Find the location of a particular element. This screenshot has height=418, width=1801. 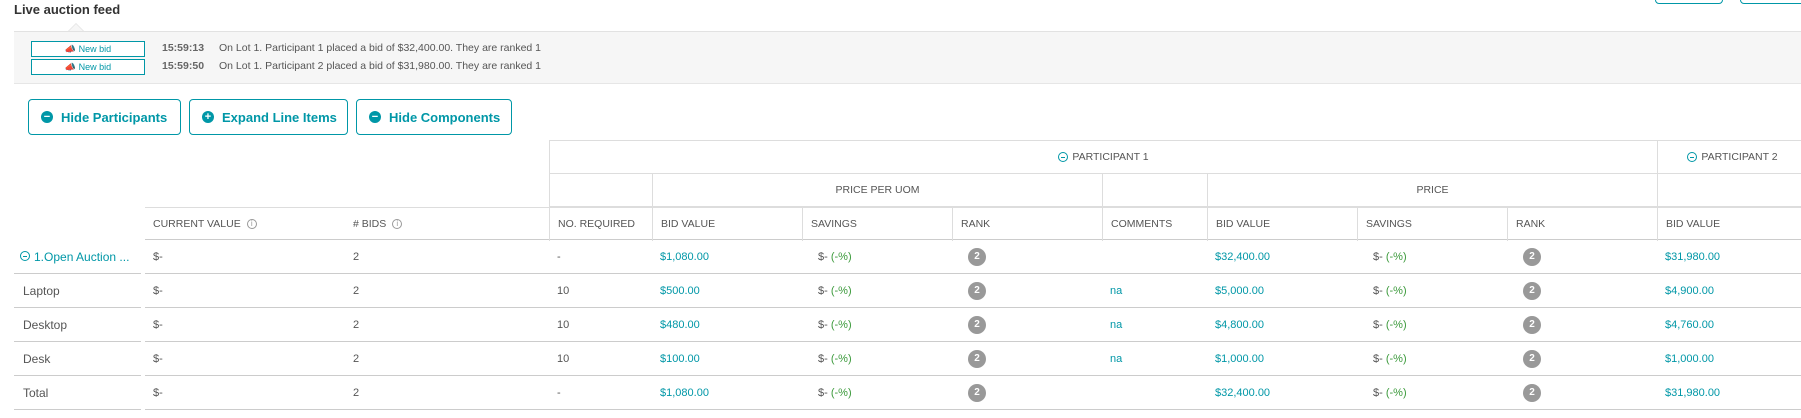

col-no-required: NO. REQUIRED is located at coordinates (600, 224).